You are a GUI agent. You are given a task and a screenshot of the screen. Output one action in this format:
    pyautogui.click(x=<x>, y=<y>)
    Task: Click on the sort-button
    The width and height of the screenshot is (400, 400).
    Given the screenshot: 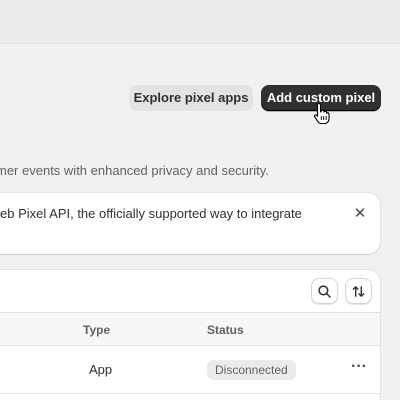 What is the action you would take?
    pyautogui.click(x=358, y=291)
    